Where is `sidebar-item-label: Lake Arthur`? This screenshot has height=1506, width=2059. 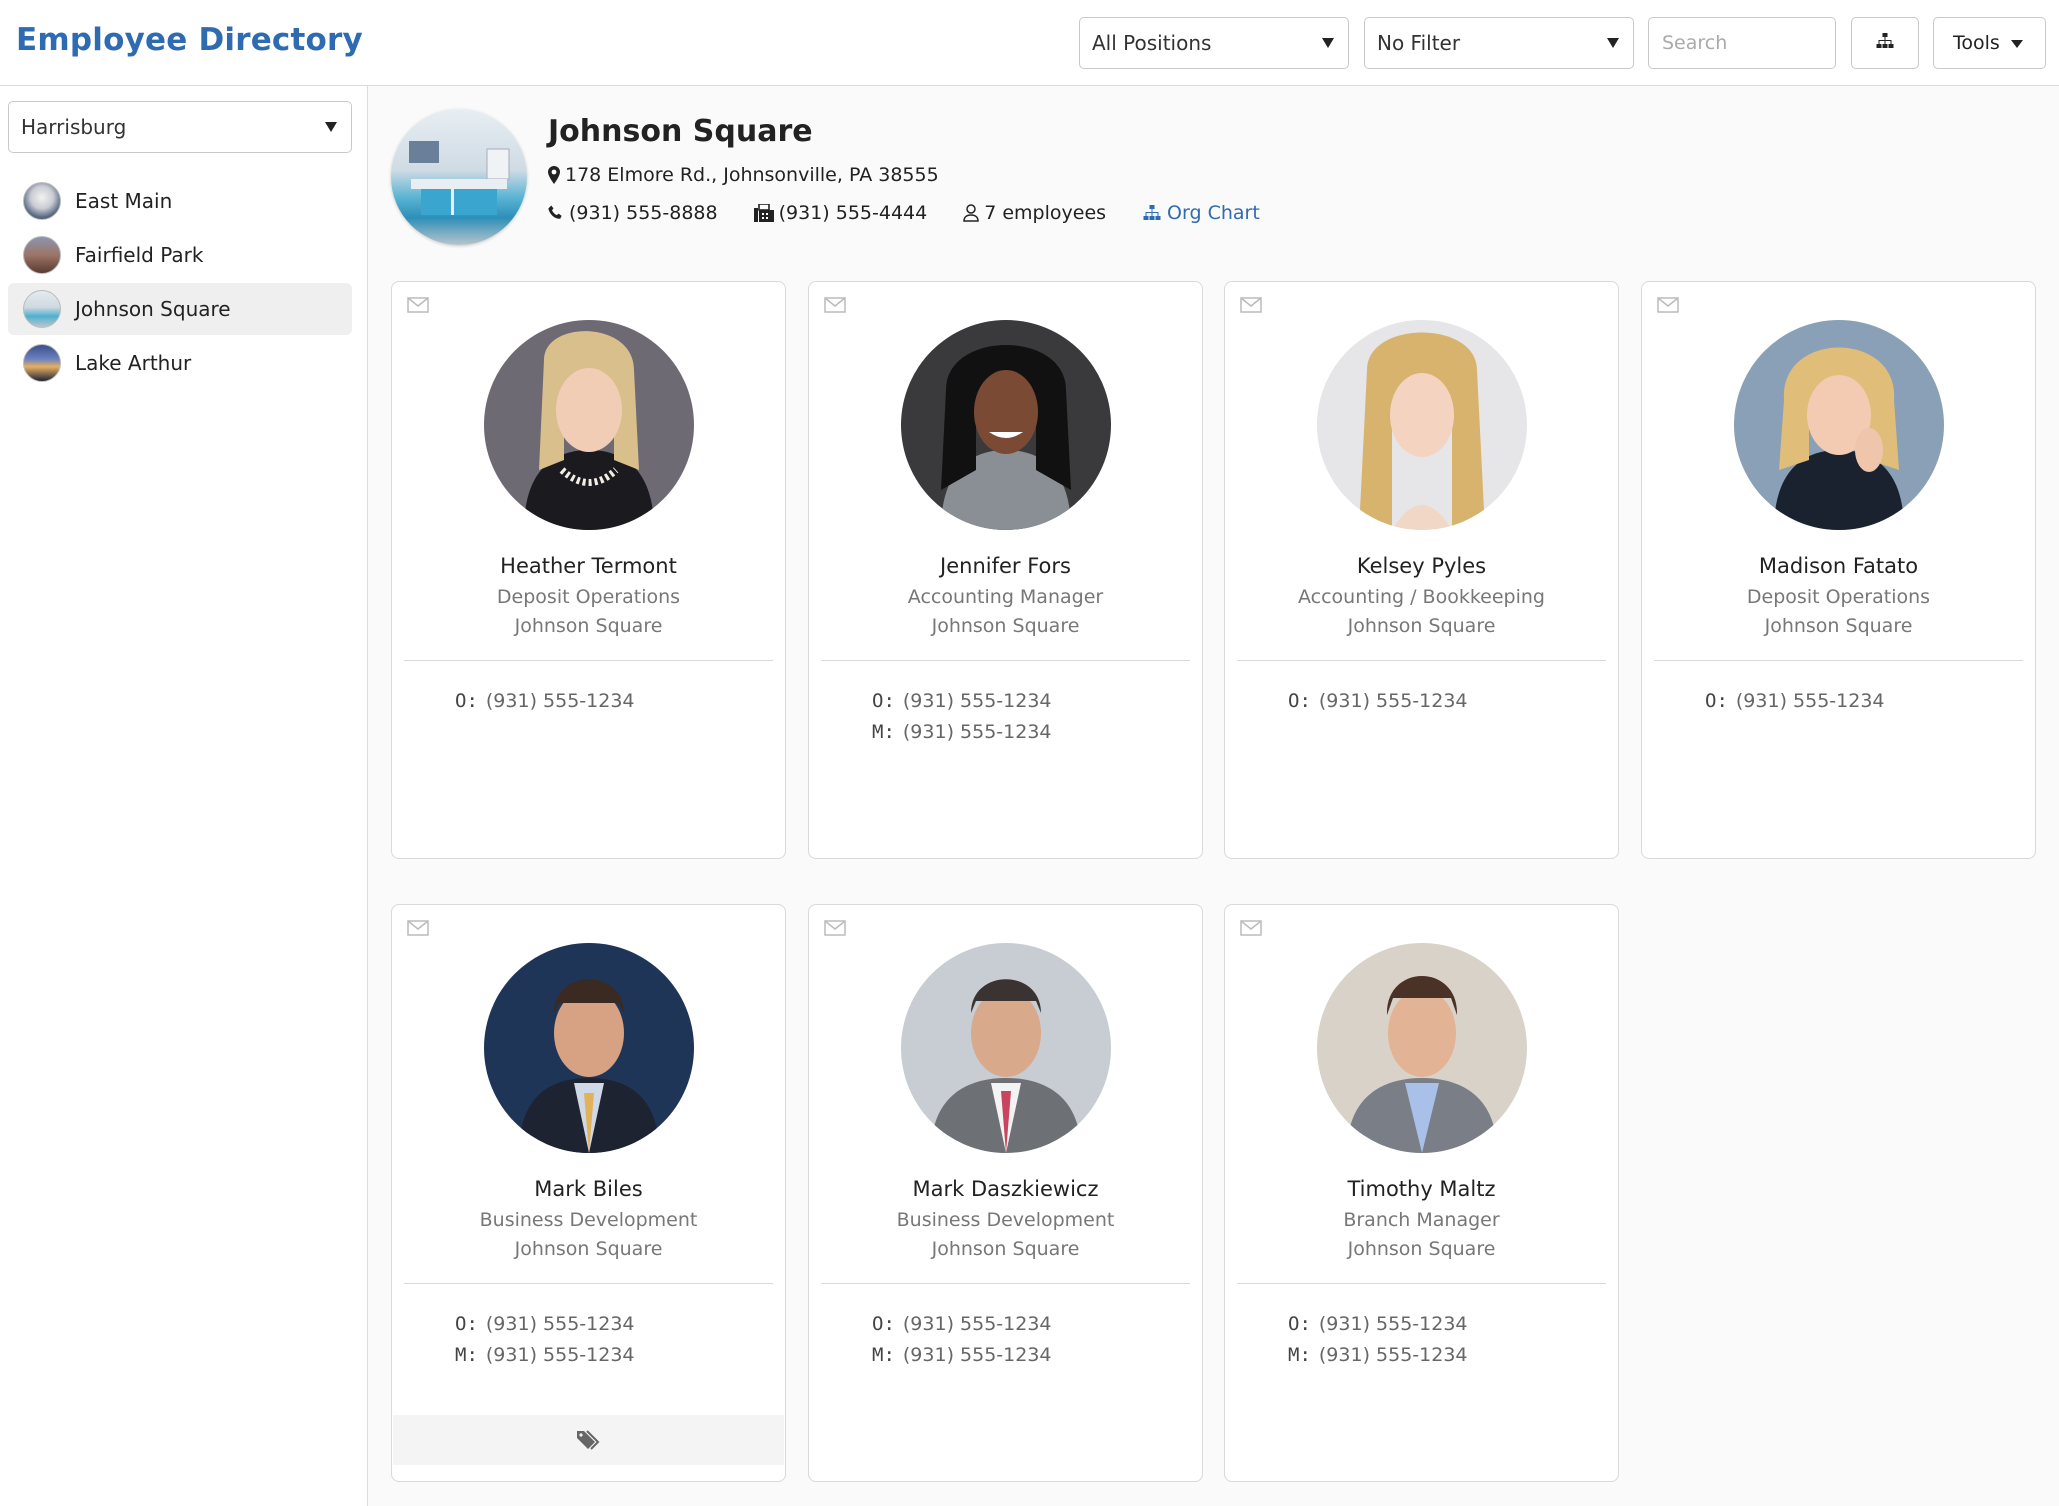
sidebar-item-label: Lake Arthur is located at coordinates (133, 363).